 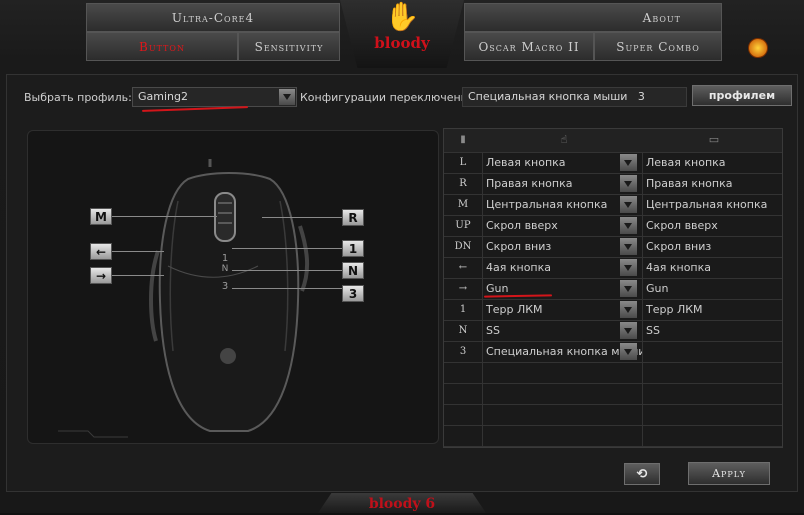 What do you see at coordinates (758, 48) in the screenshot?
I see `light-bulb-icon` at bounding box center [758, 48].